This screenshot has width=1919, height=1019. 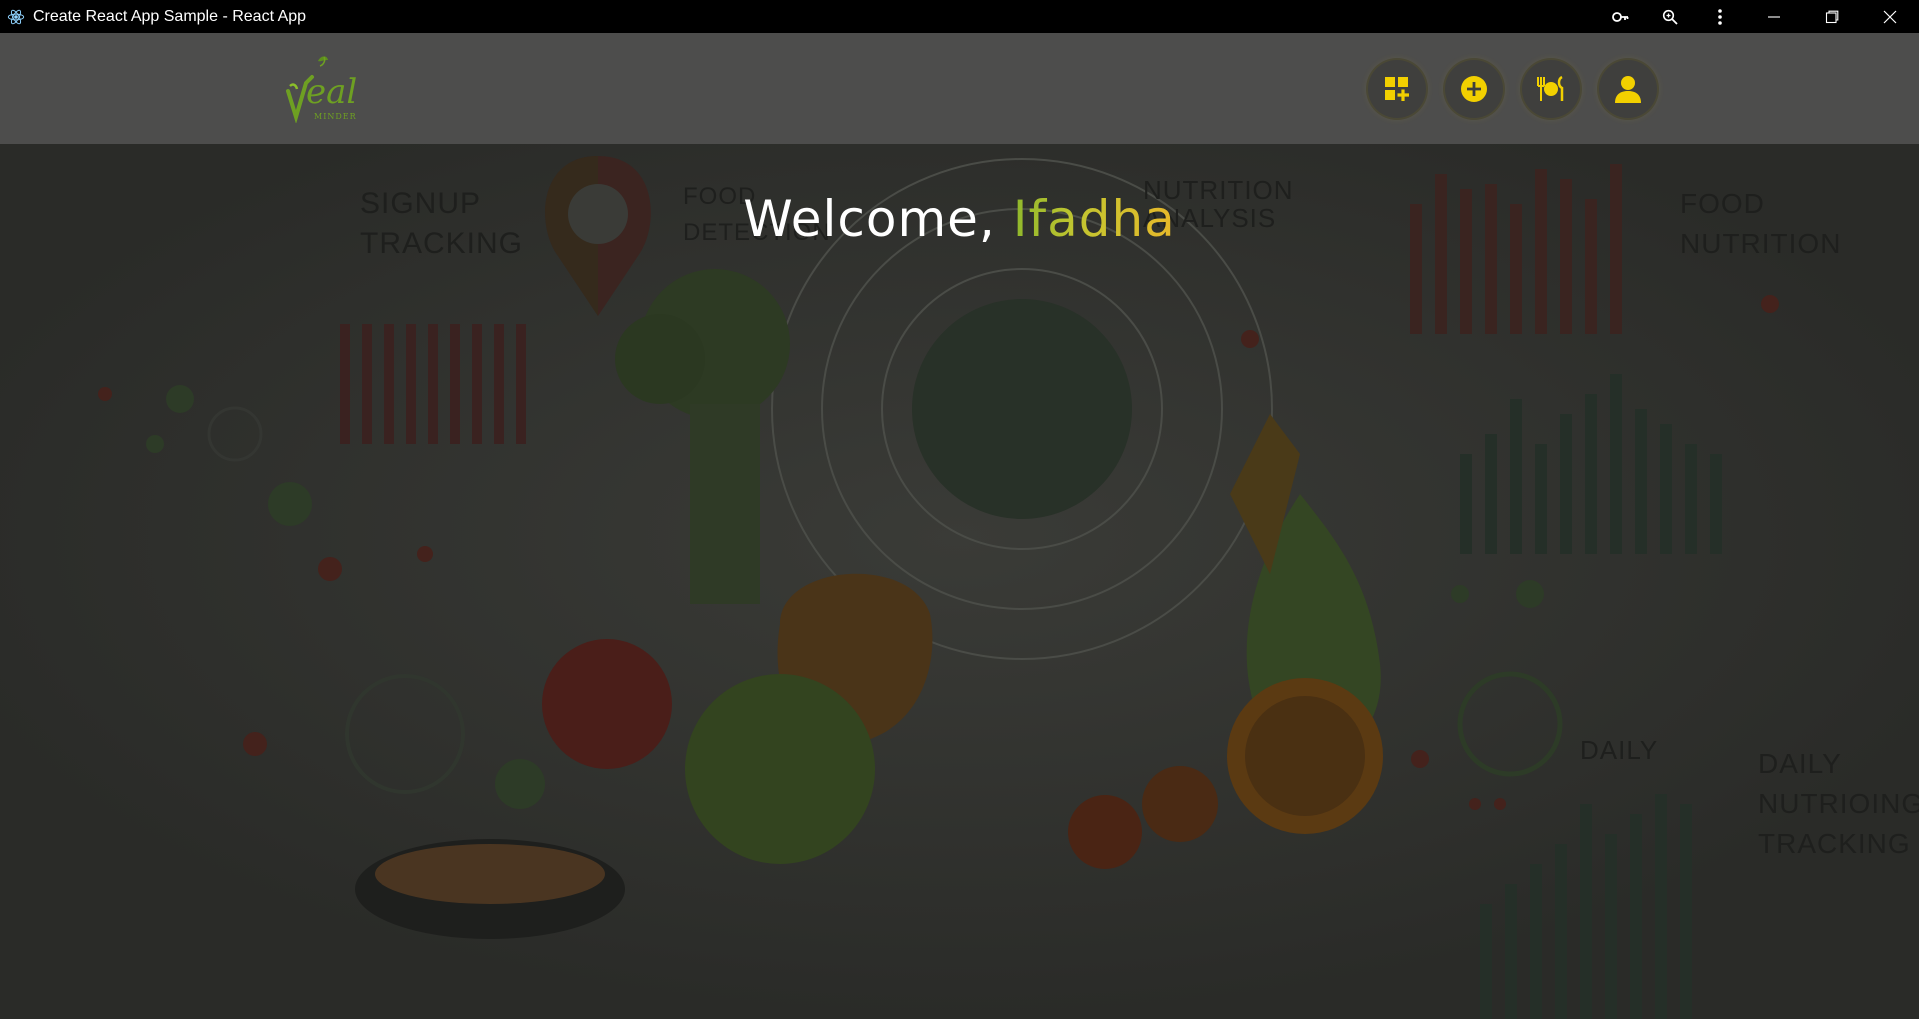 I want to click on more-icon, so click(x=1720, y=16).